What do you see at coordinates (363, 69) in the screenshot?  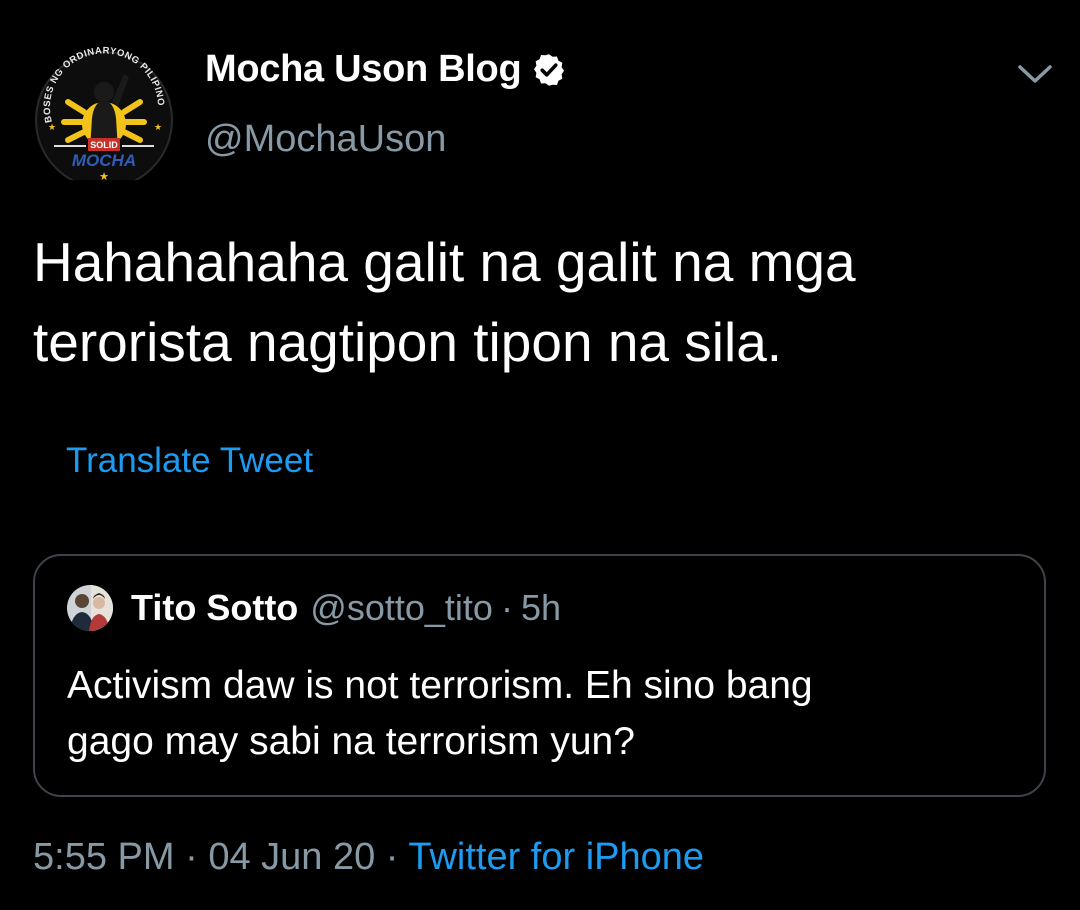 I see `author-display-name: Mocha Uson Blog` at bounding box center [363, 69].